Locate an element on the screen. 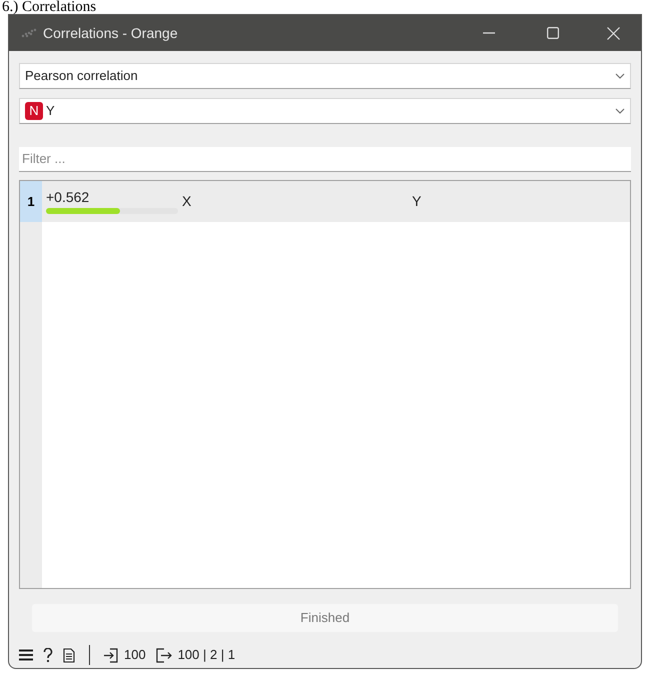 The width and height of the screenshot is (647, 673). numeric-badge: N is located at coordinates (34, 111).